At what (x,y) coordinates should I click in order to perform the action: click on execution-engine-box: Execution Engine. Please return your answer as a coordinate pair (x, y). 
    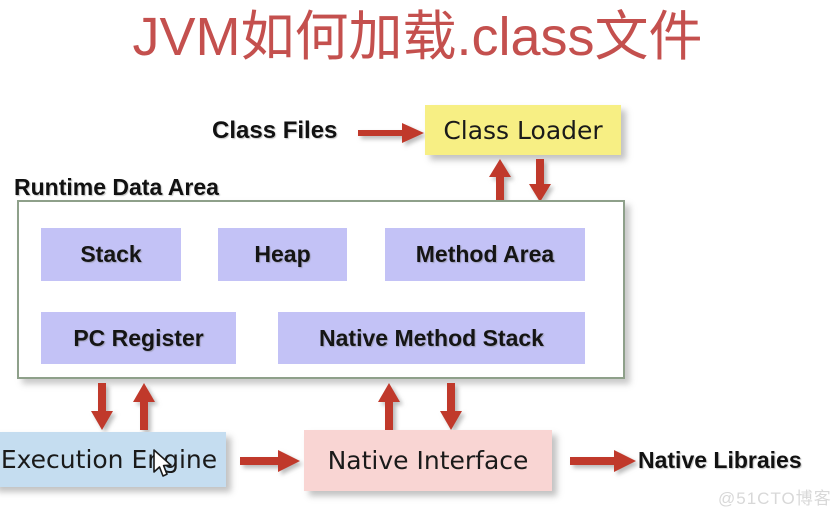
    Looking at the image, I should click on (113, 459).